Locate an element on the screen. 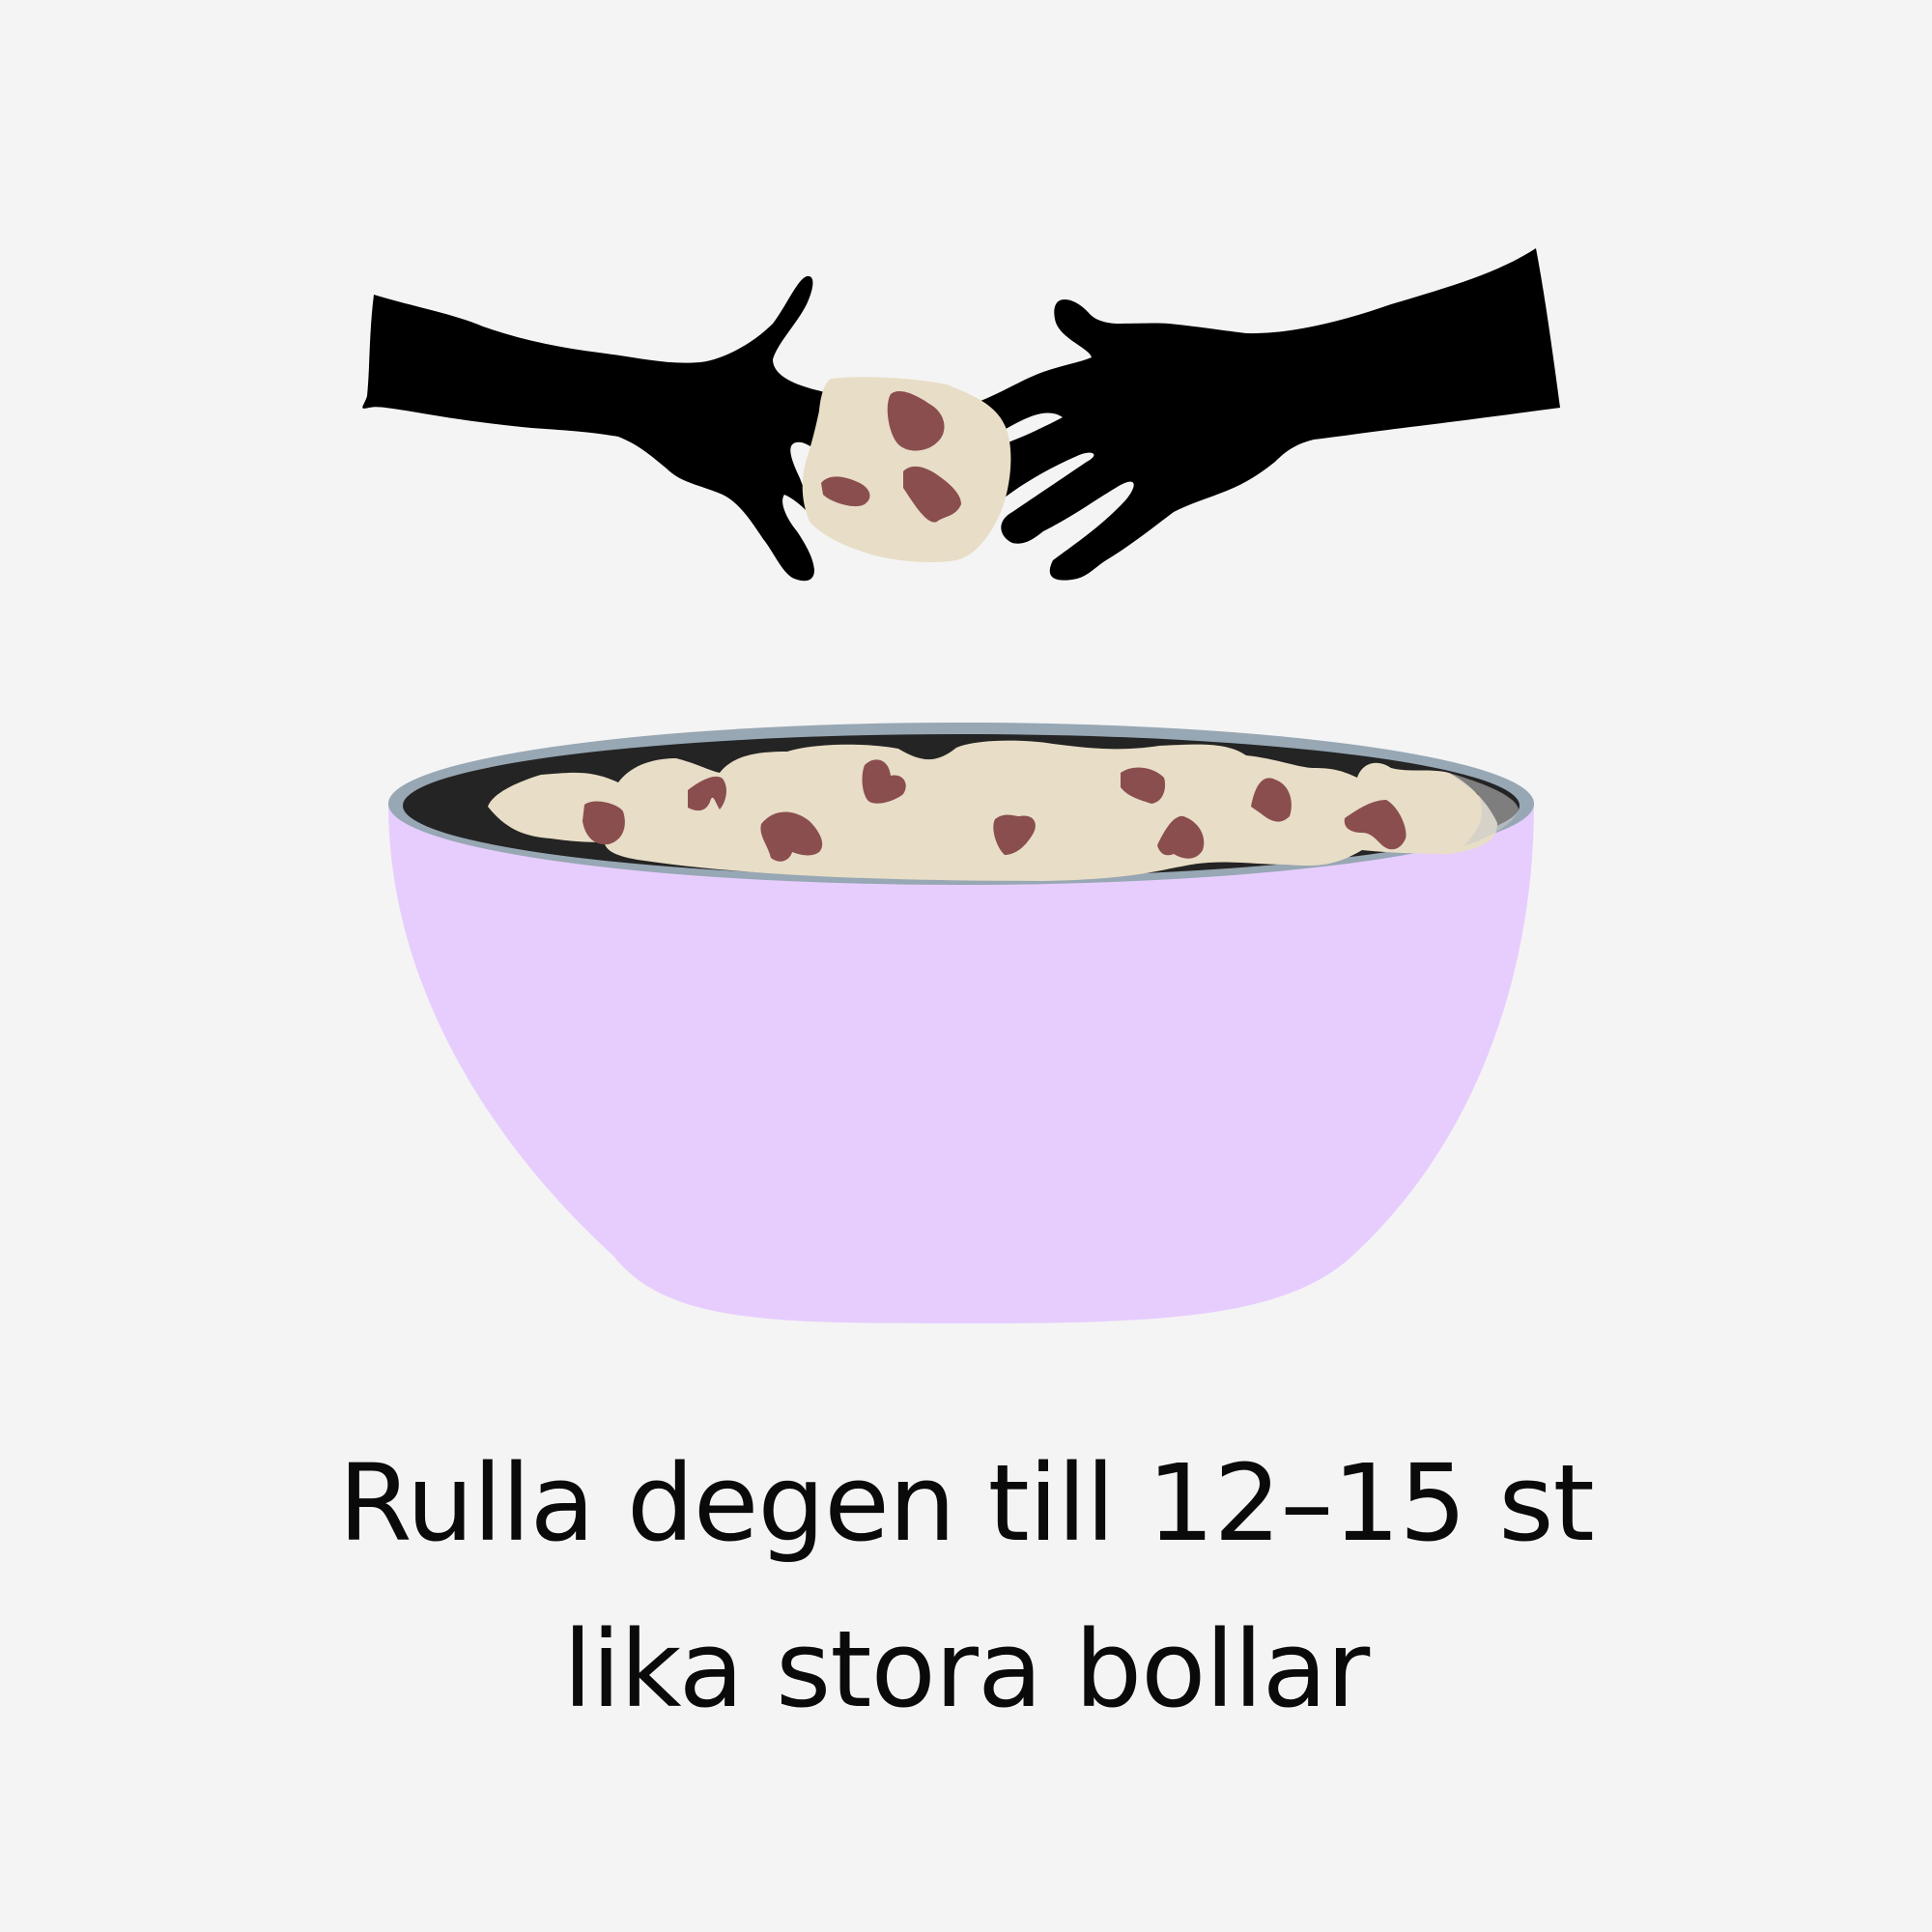 The width and height of the screenshot is (1932, 1932). right-hand-icon is located at coordinates (1265, 414).